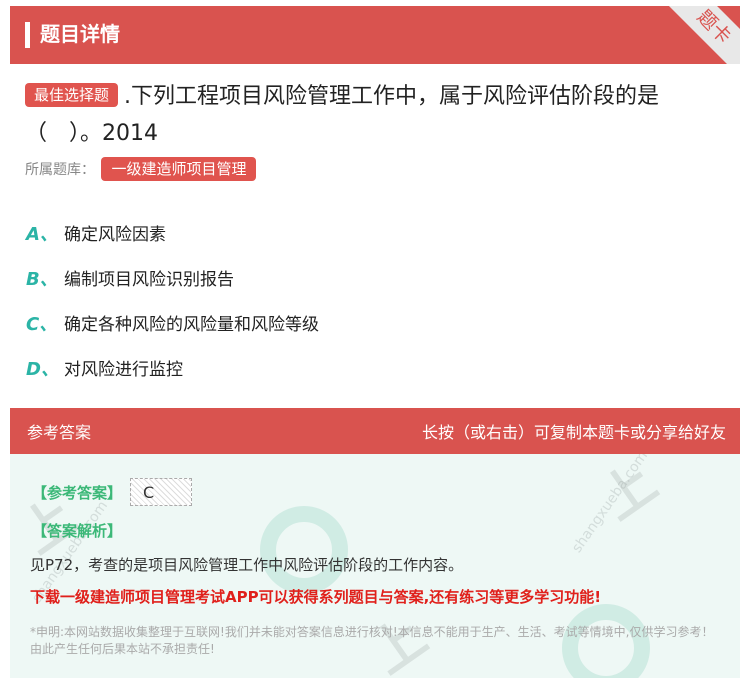 The width and height of the screenshot is (750, 678). What do you see at coordinates (304, 550) in the screenshot?
I see `watermark-circle` at bounding box center [304, 550].